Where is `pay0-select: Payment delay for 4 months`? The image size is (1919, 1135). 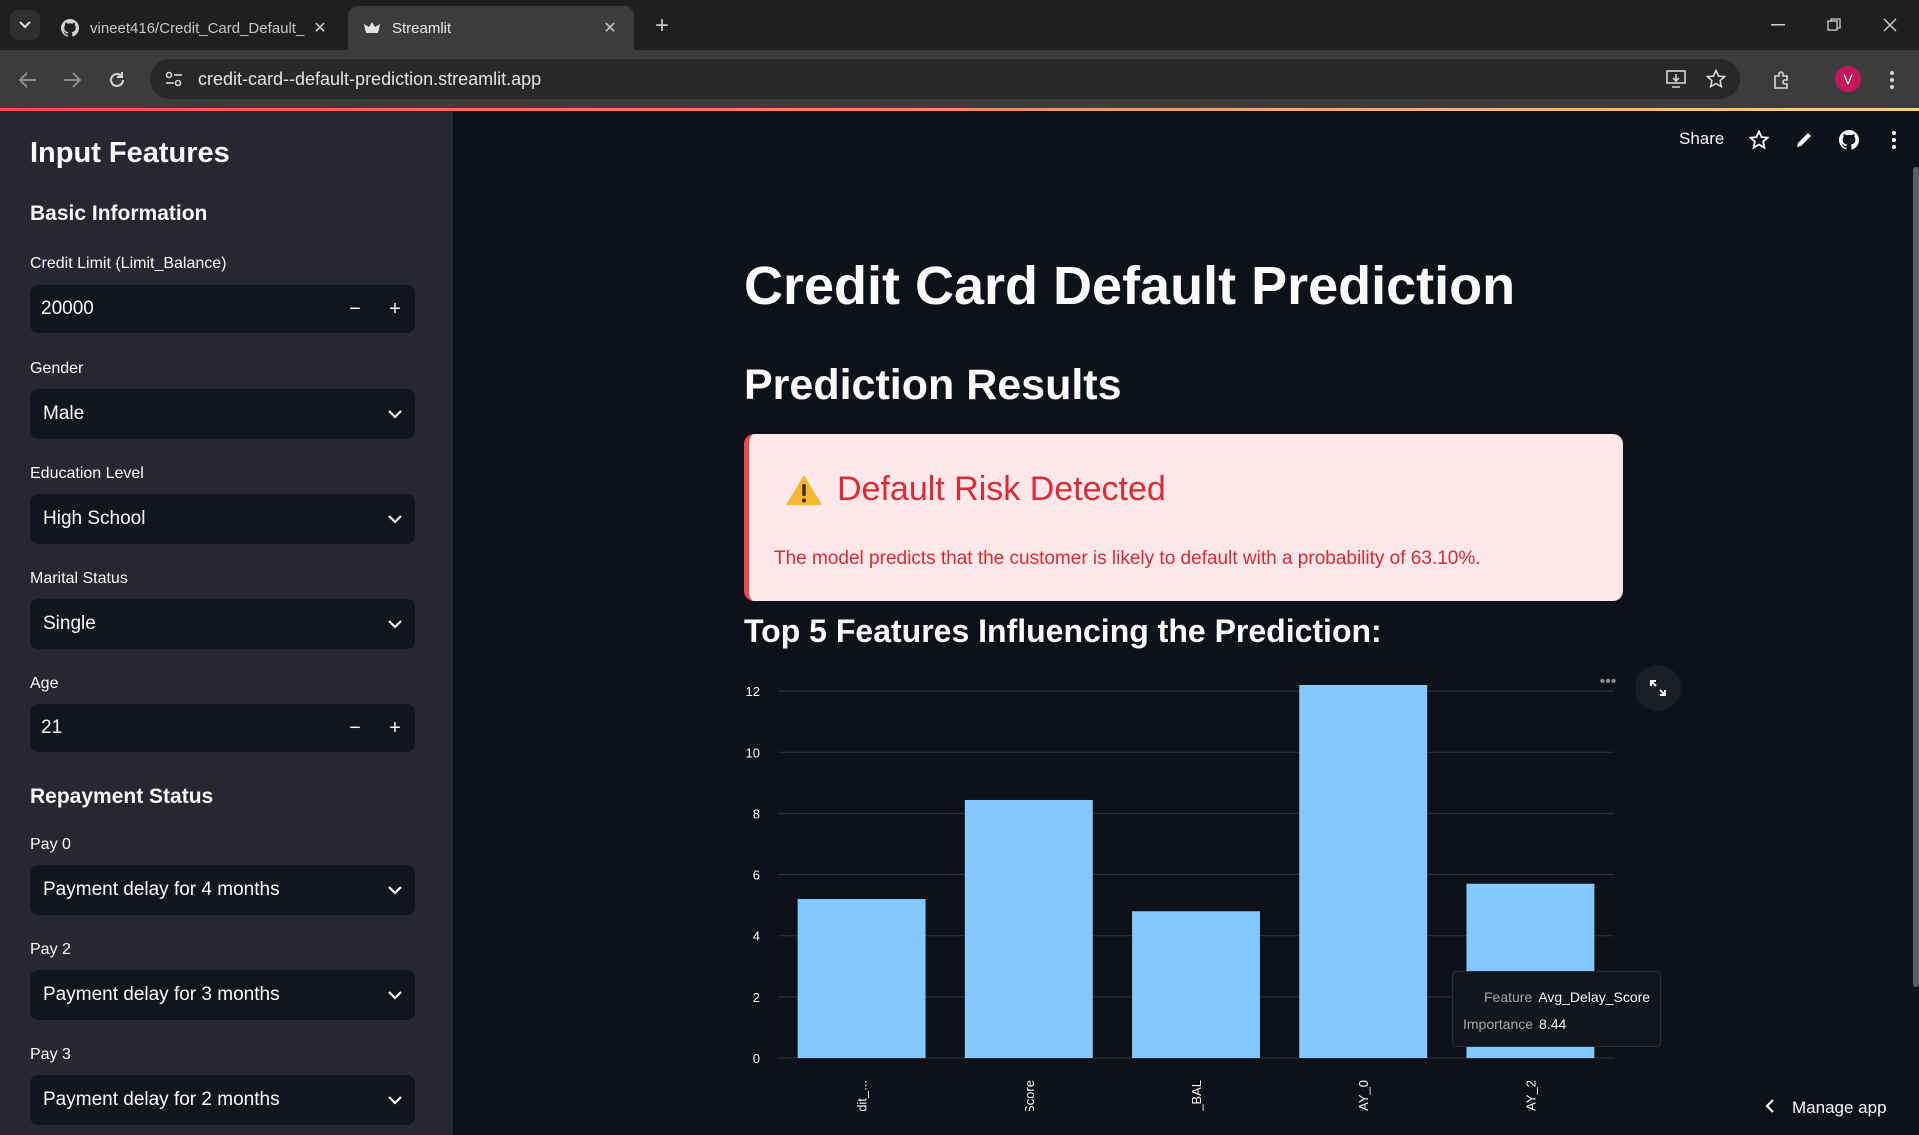 pay0-select: Payment delay for 4 months is located at coordinates (222, 890).